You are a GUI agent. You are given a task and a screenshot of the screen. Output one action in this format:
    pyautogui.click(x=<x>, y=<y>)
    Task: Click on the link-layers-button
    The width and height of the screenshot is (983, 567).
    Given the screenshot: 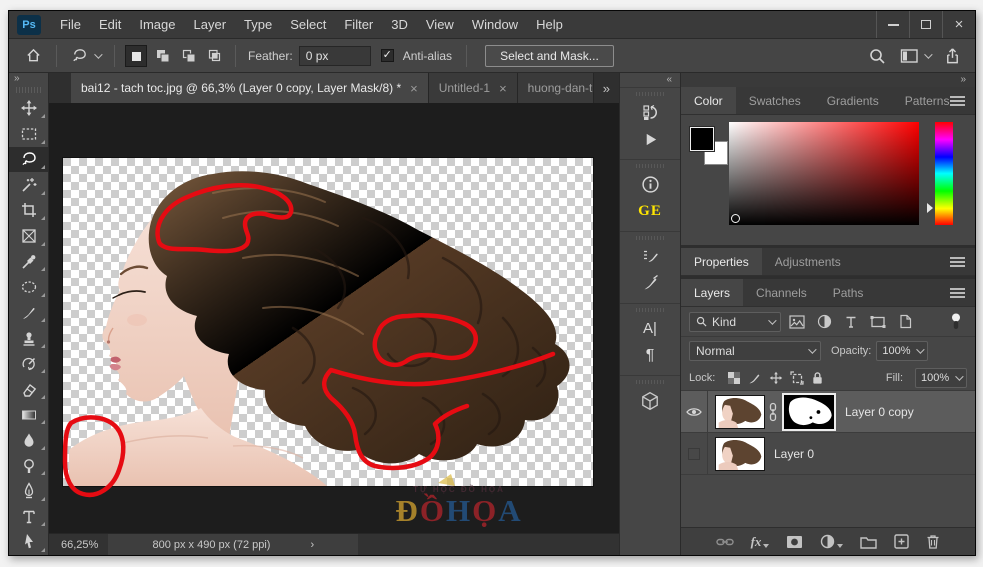 What is the action you would take?
    pyautogui.click(x=724, y=542)
    